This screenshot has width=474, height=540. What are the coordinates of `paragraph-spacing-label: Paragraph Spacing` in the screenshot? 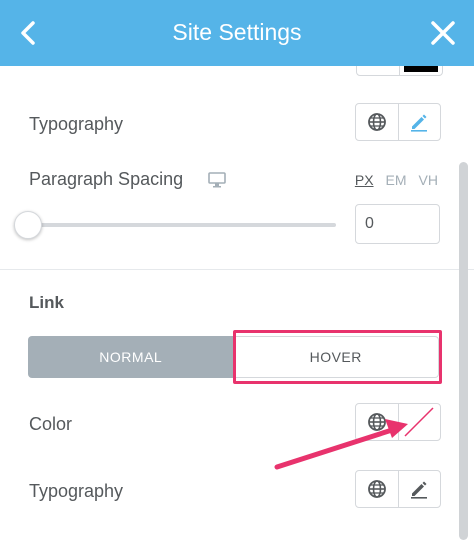 It's located at (106, 179).